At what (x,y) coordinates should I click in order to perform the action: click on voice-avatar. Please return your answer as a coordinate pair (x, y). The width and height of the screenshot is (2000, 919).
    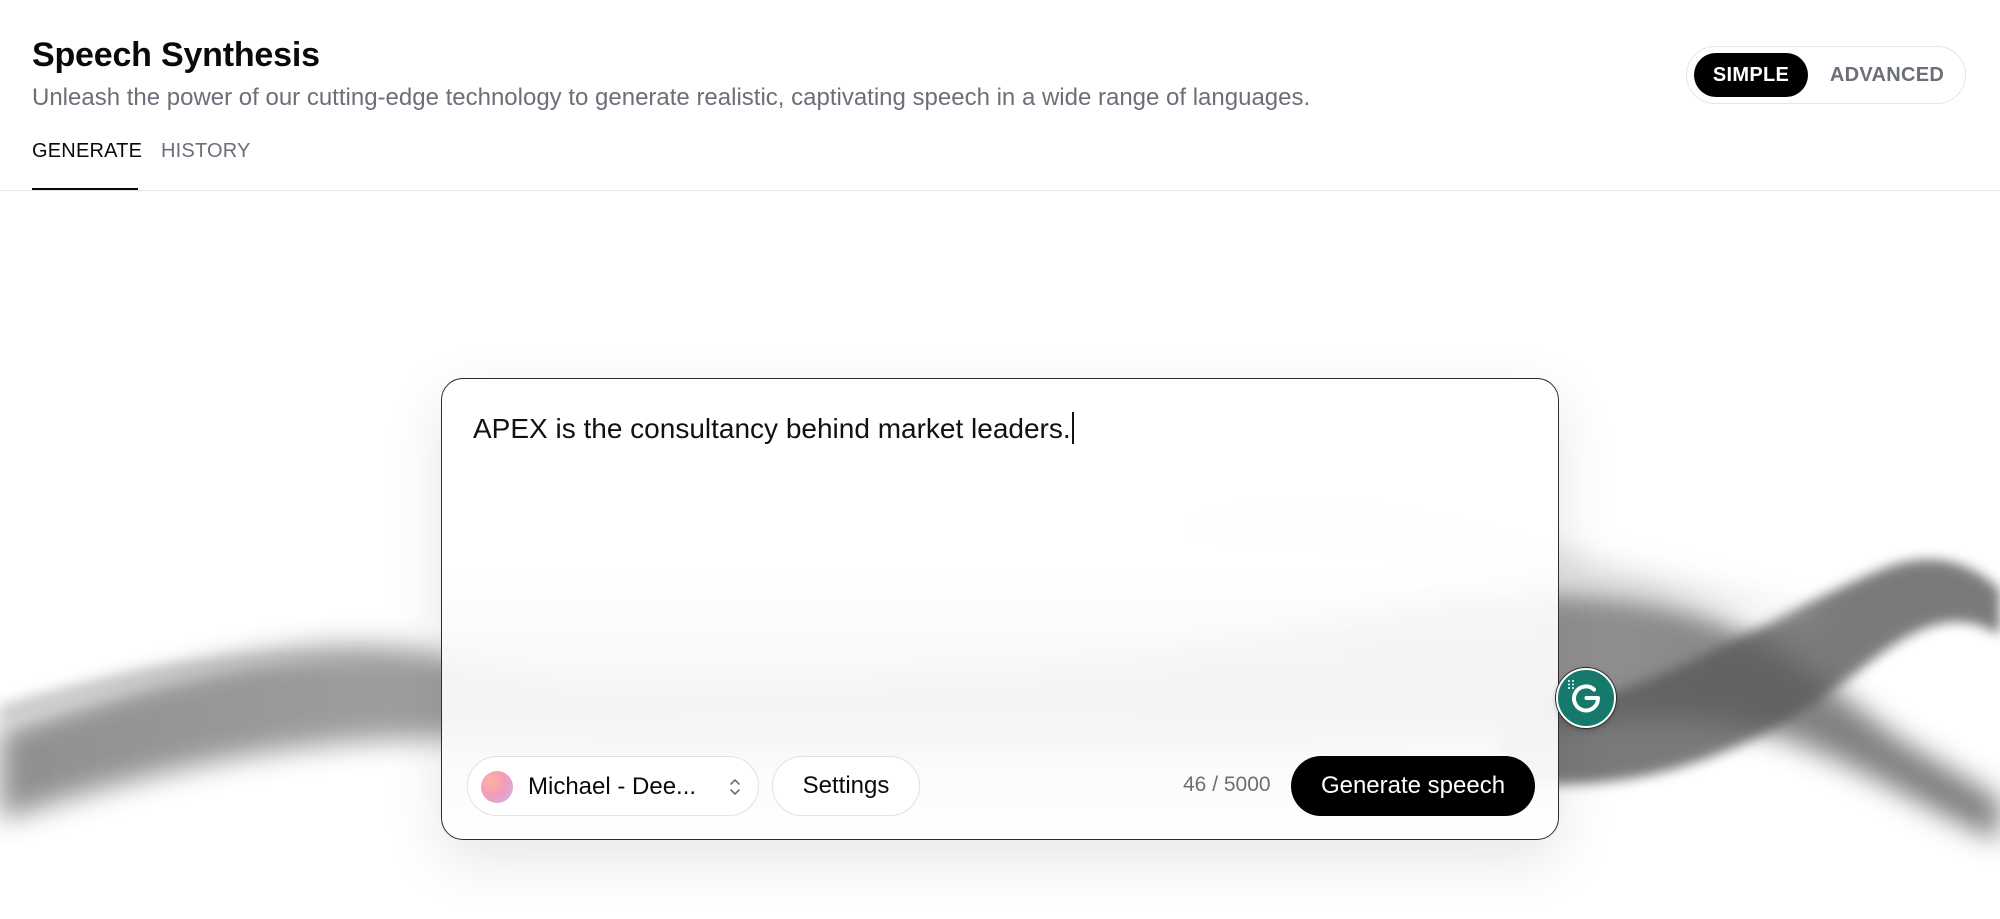
    Looking at the image, I should click on (497, 787).